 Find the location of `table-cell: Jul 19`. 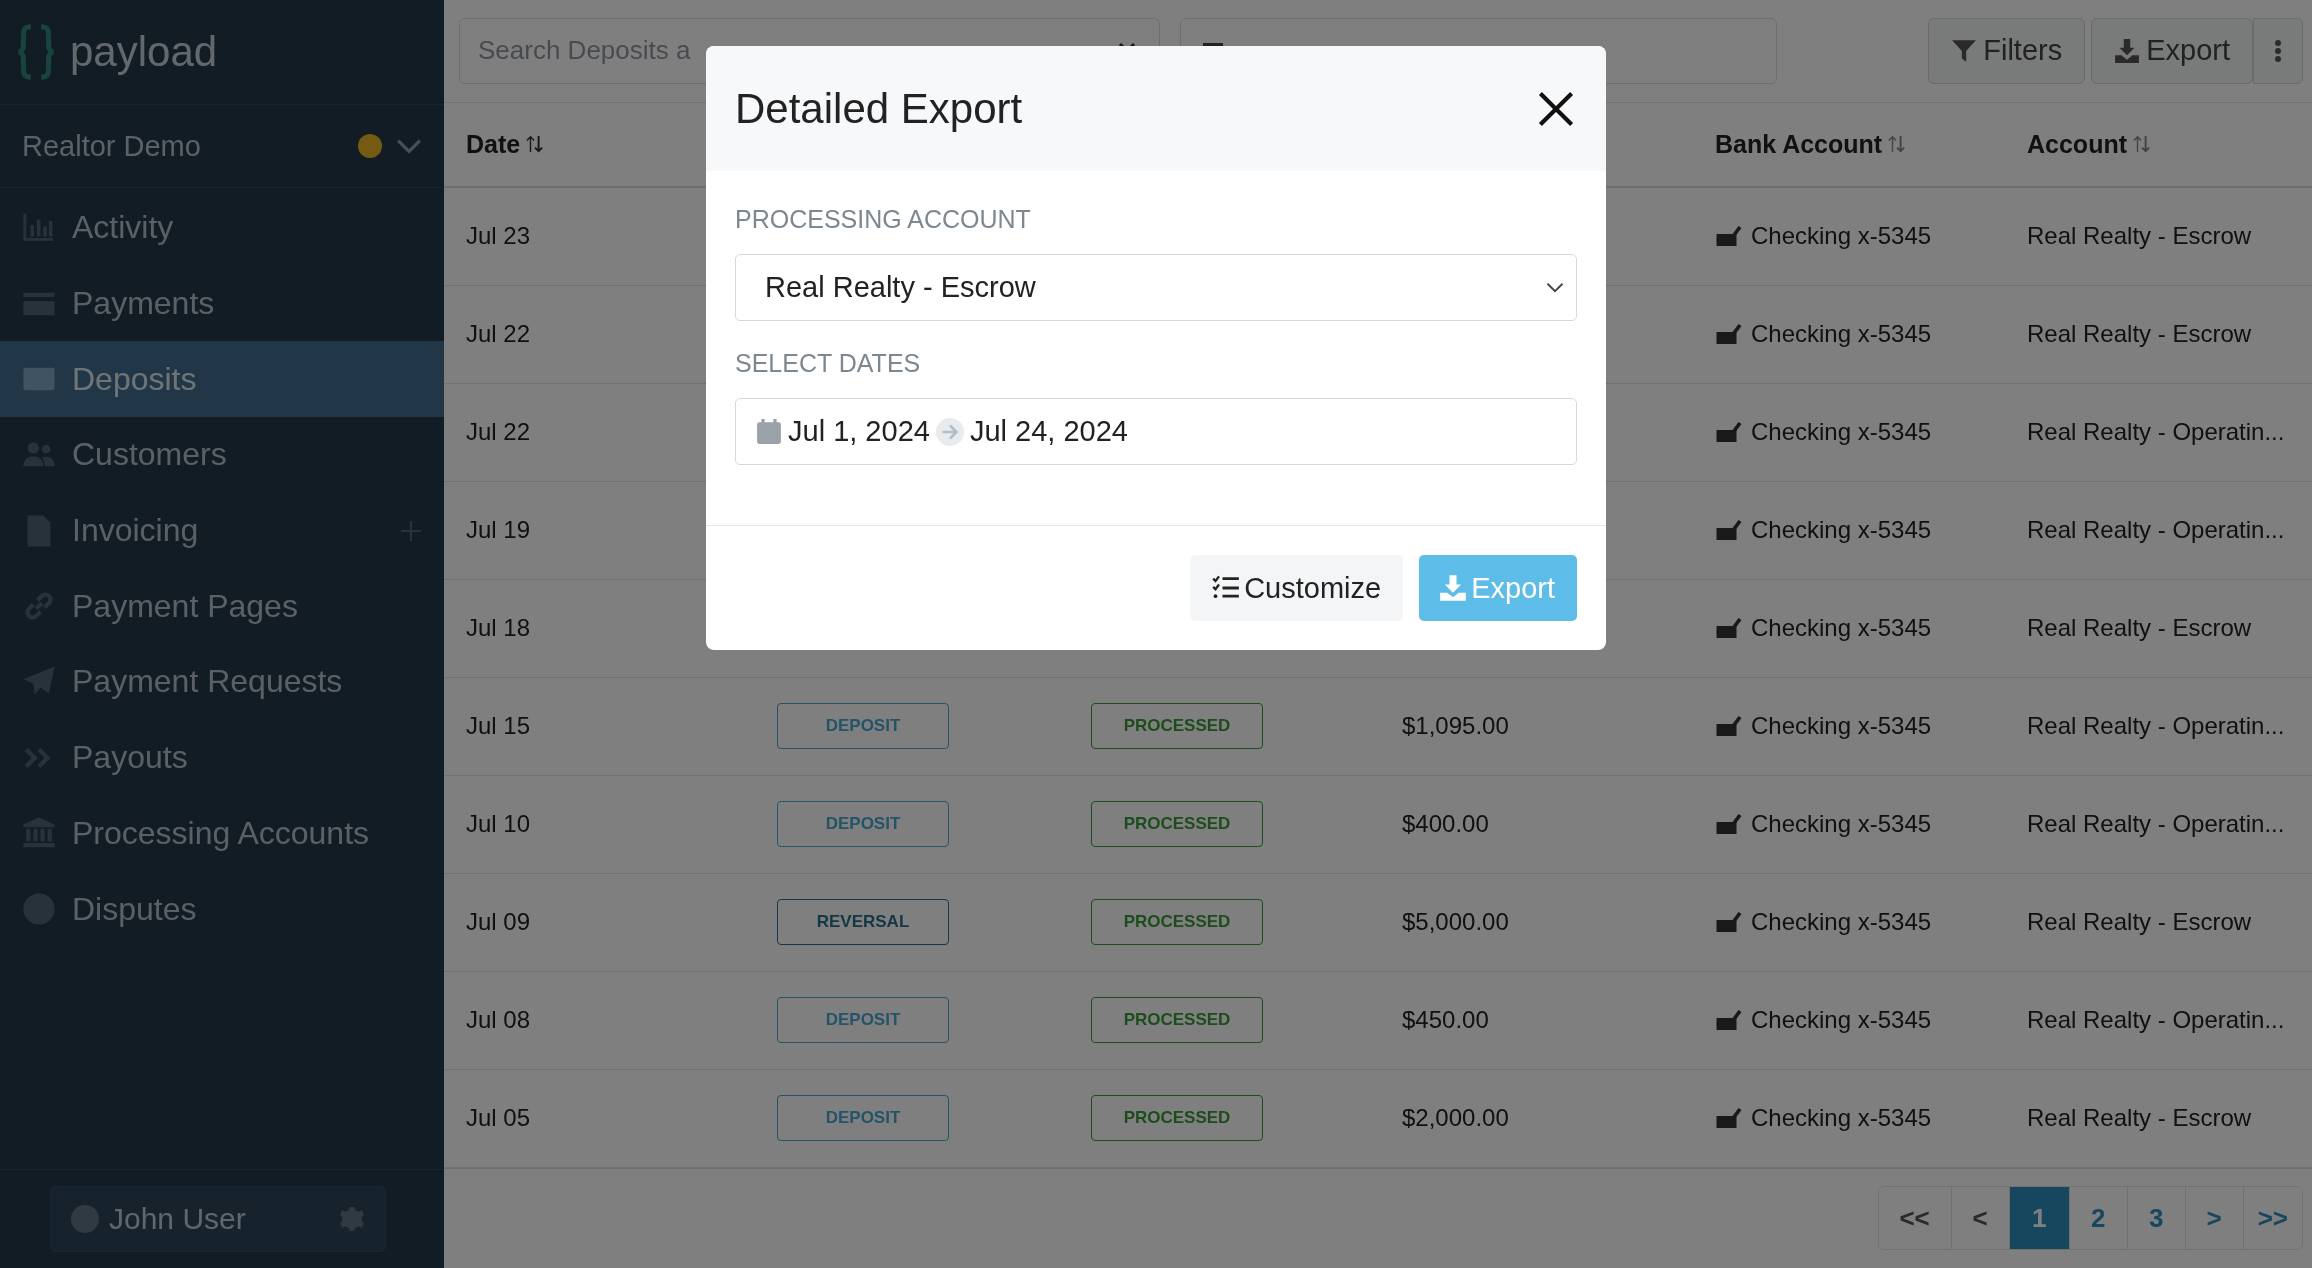

table-cell: Jul 19 is located at coordinates (498, 530).